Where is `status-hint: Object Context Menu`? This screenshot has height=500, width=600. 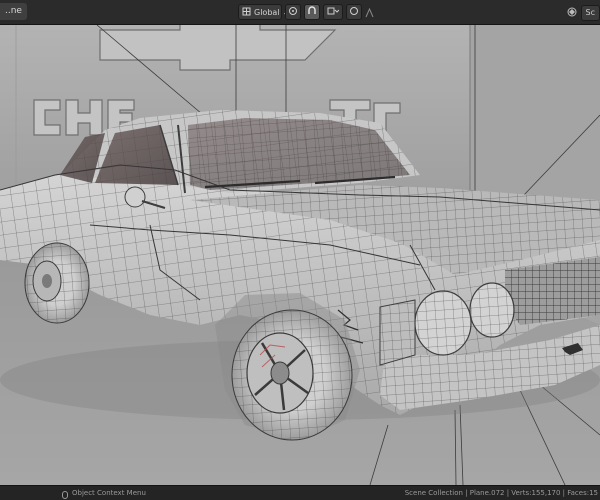 status-hint: Object Context Menu is located at coordinates (104, 493).